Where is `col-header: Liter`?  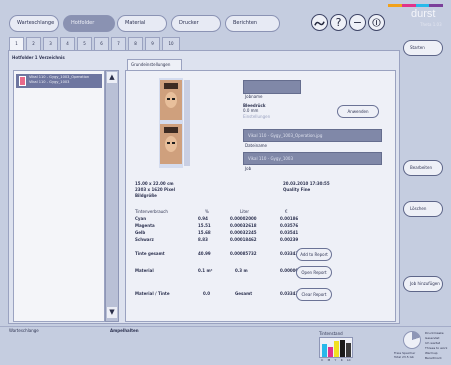 col-header: Liter is located at coordinates (245, 211).